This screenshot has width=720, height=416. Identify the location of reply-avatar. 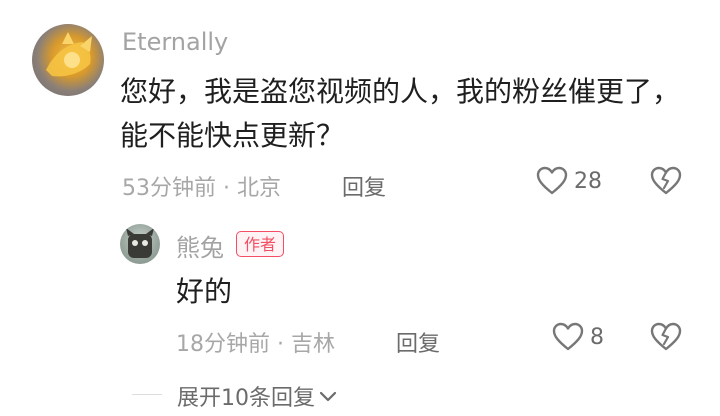
(140, 244).